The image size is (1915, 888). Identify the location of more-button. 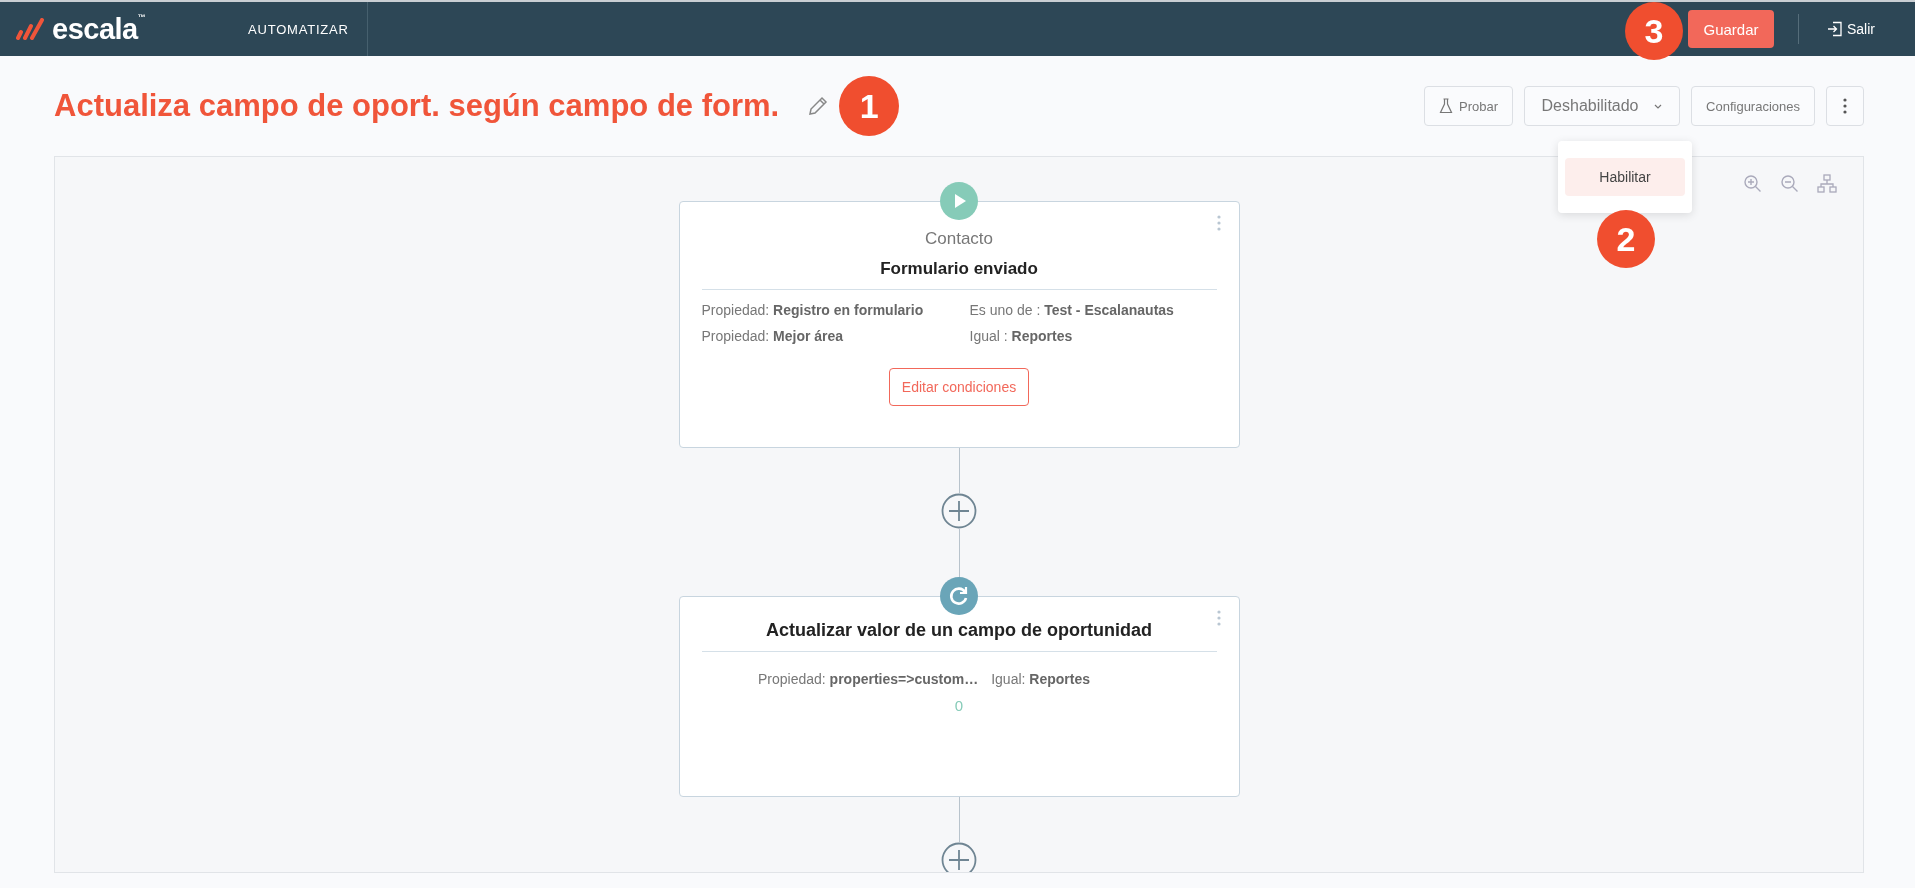
(1845, 106).